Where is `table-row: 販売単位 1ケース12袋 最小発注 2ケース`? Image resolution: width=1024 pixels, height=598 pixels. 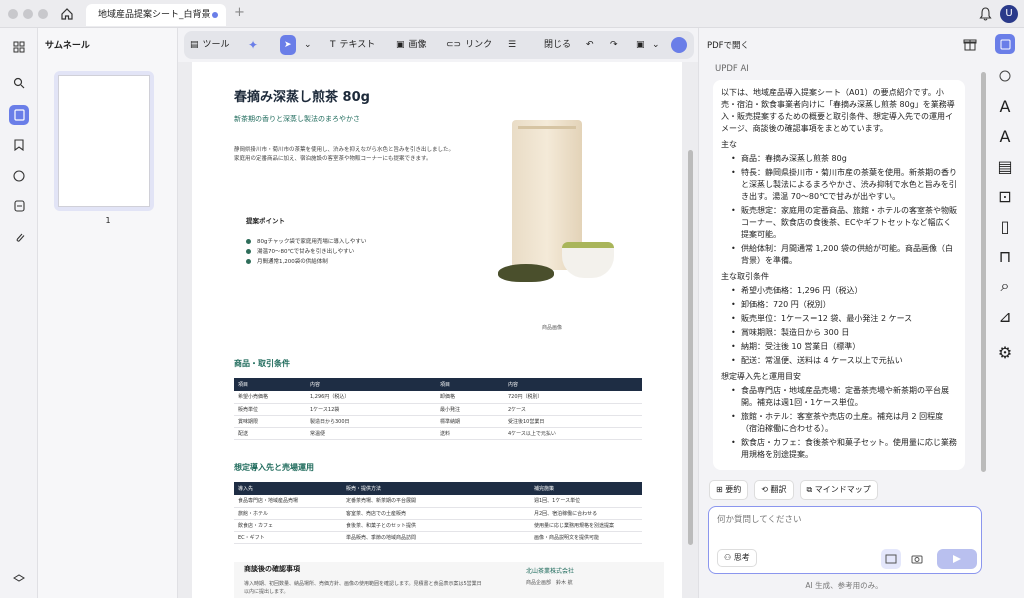 table-row: 販売単位 1ケース12袋 最小発注 2ケース is located at coordinates (438, 409).